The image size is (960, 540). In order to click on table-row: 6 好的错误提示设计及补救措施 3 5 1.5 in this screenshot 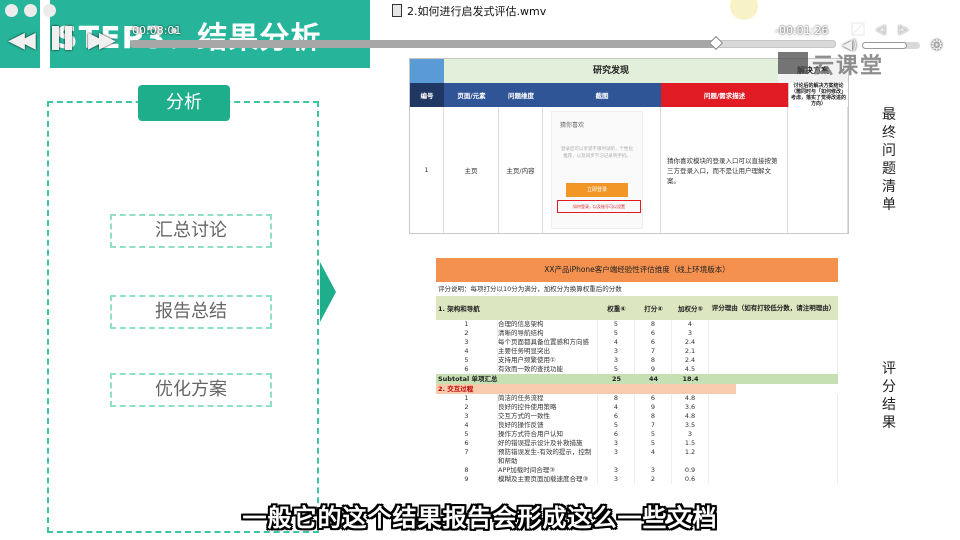, I will do `click(637, 443)`.